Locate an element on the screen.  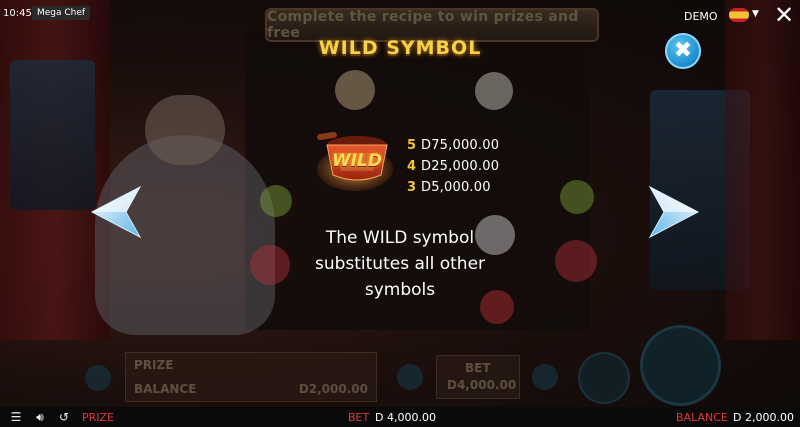
wild-pan-symbol: WILD is located at coordinates (355, 159).